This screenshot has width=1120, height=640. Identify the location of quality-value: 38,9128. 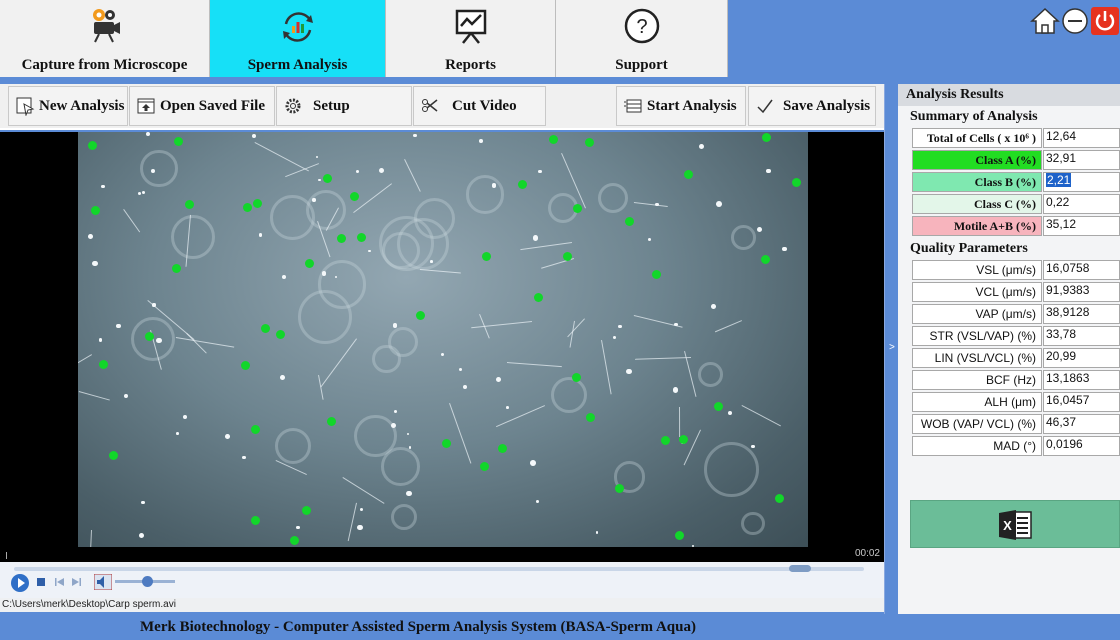
(1081, 314).